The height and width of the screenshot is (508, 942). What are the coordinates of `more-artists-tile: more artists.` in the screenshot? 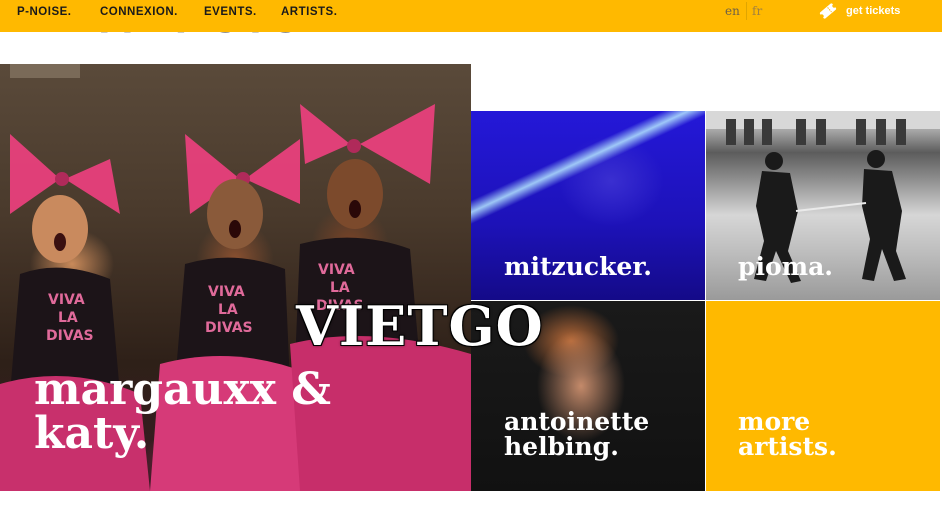 It's located at (823, 396).